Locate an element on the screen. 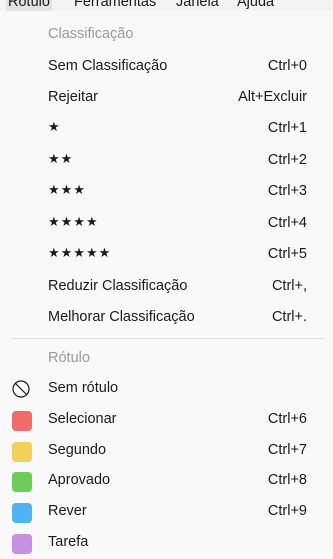 Image resolution: width=333 pixels, height=559 pixels. menu-ferramentas: Ferramentas is located at coordinates (115, 5).